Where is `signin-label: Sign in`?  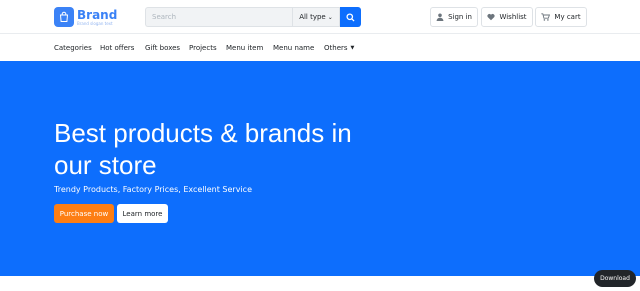 signin-label: Sign in is located at coordinates (460, 17).